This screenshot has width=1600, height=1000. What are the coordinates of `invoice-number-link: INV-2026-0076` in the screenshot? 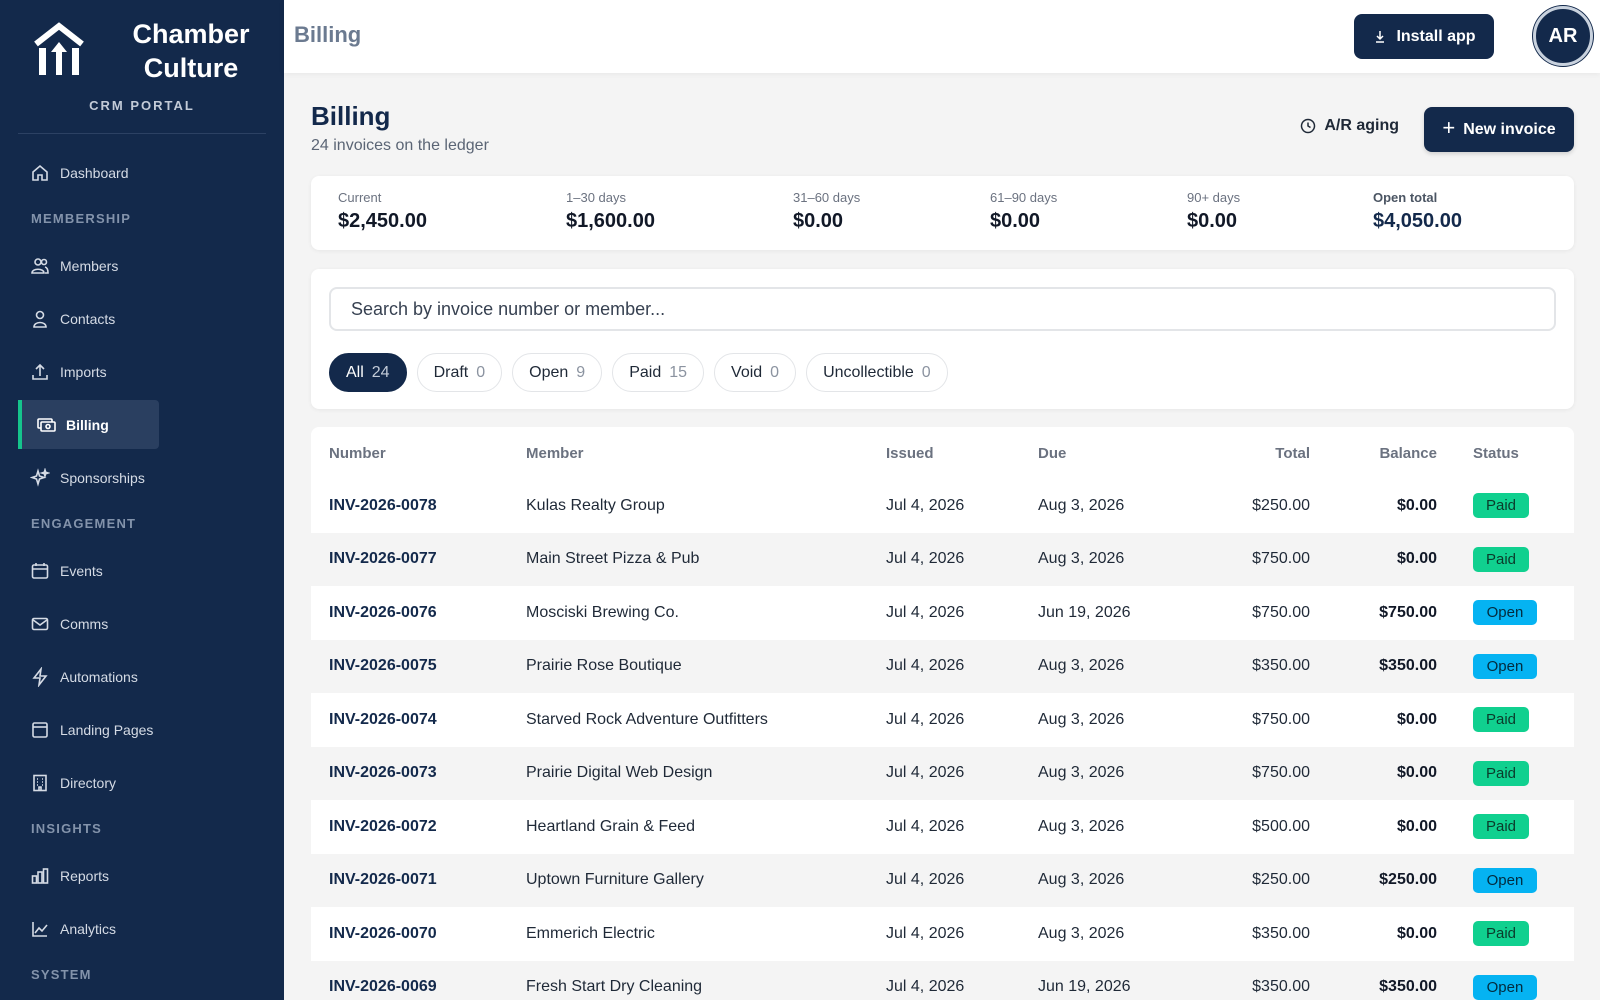 It's located at (418, 613).